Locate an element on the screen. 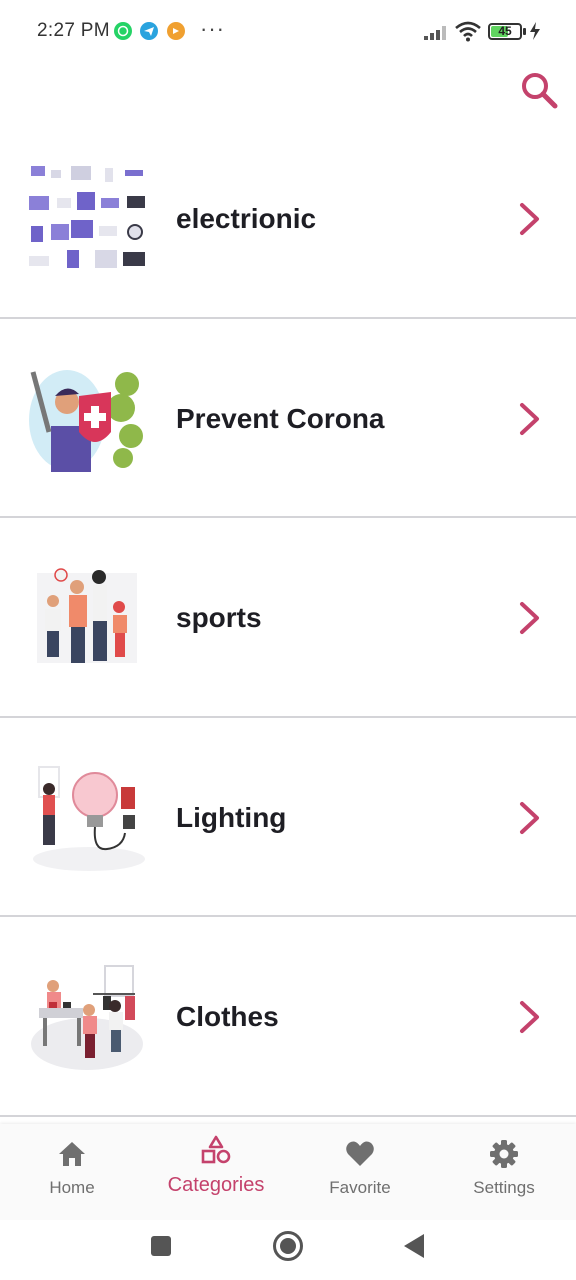 This screenshot has height=1280, width=576. more-notifications-icon: ··· is located at coordinates (212, 28).